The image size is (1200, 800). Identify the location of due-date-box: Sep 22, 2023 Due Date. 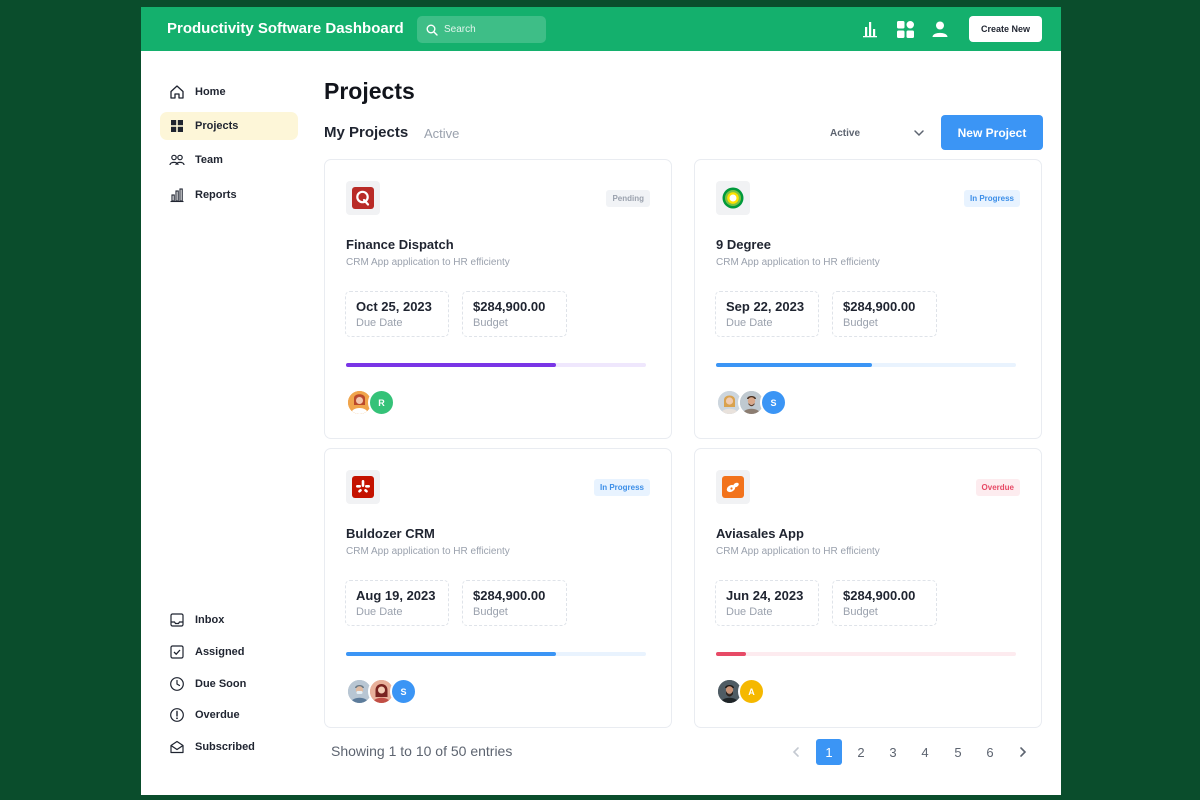
(767, 314).